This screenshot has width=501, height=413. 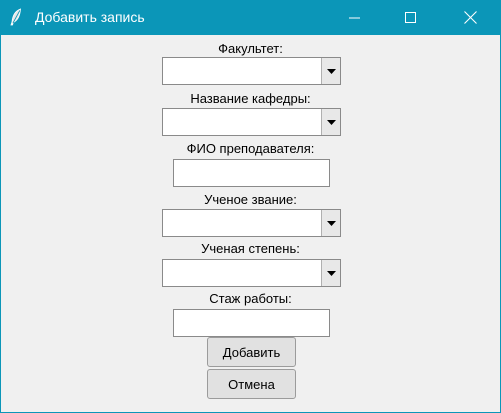 I want to click on minimize-icon, so click(x=354, y=18).